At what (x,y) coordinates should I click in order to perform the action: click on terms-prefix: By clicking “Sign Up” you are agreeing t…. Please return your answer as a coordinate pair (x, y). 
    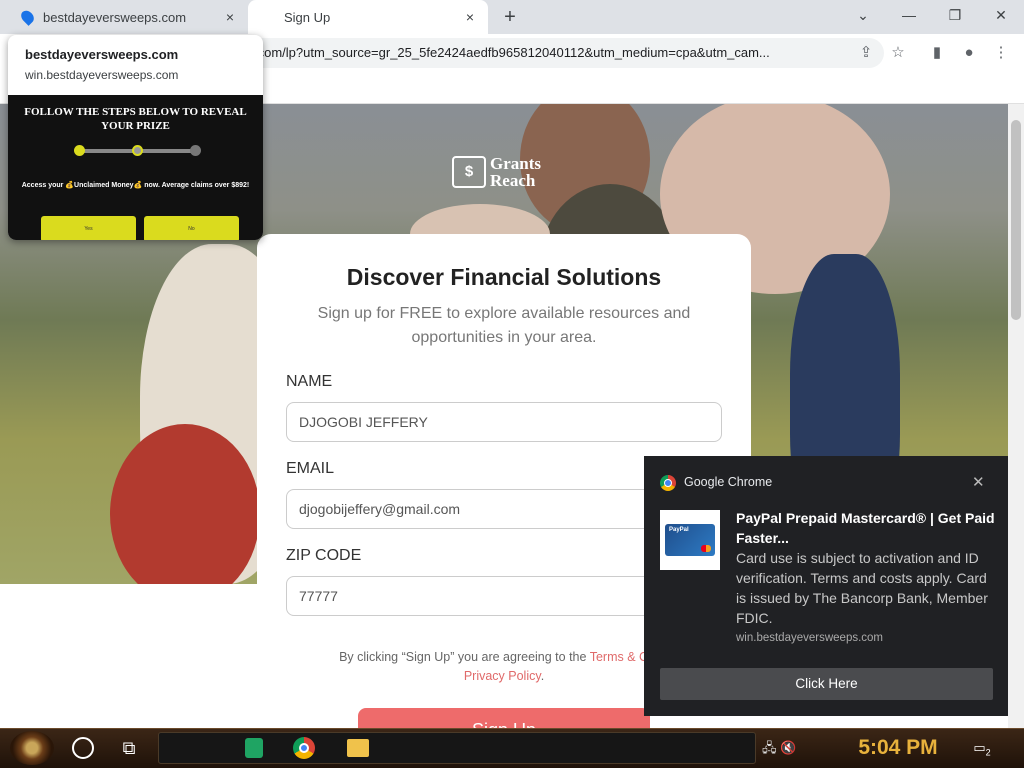
    Looking at the image, I should click on (464, 657).